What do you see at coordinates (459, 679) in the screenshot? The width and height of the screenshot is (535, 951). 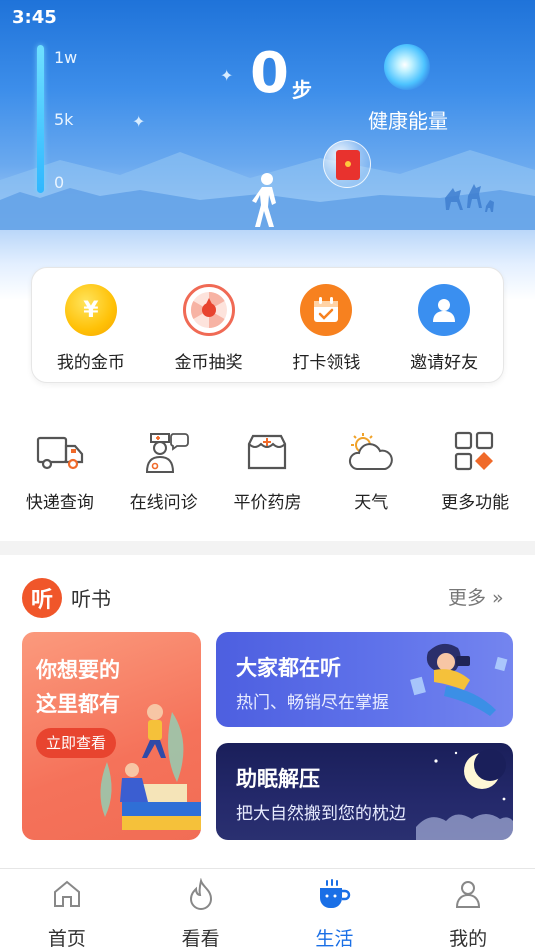 I see `listener-illustration` at bounding box center [459, 679].